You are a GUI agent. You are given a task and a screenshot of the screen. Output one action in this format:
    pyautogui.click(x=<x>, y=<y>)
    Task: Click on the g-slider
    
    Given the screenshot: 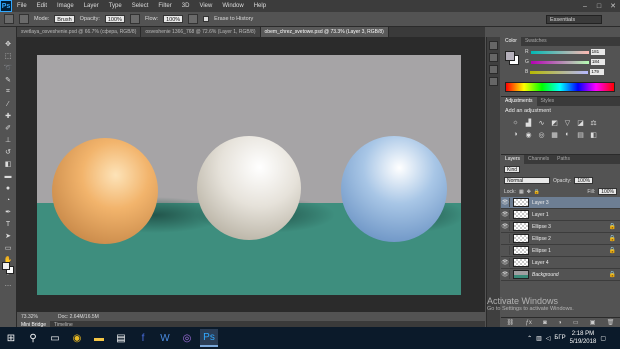 What is the action you would take?
    pyautogui.click(x=559, y=62)
    